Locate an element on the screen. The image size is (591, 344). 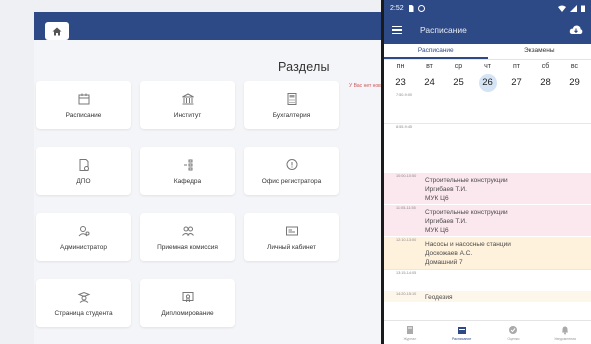
nav-label: Оценки is located at coordinates (513, 338).